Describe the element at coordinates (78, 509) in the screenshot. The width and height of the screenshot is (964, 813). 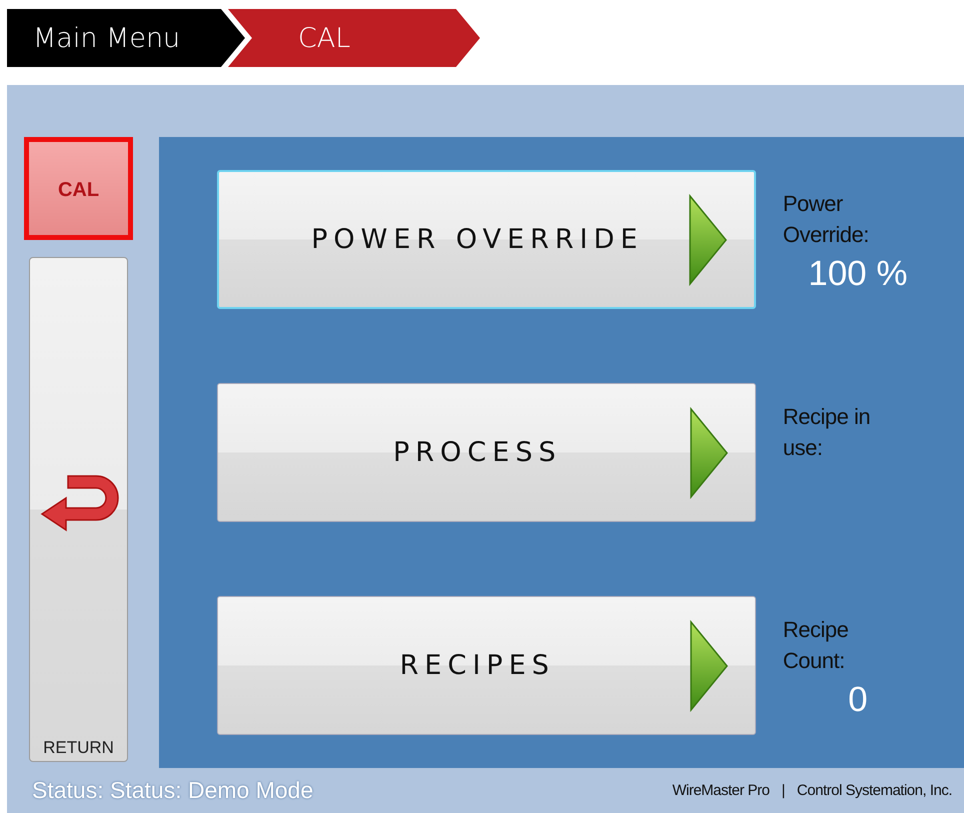
I see `return-button: RETURN` at that location.